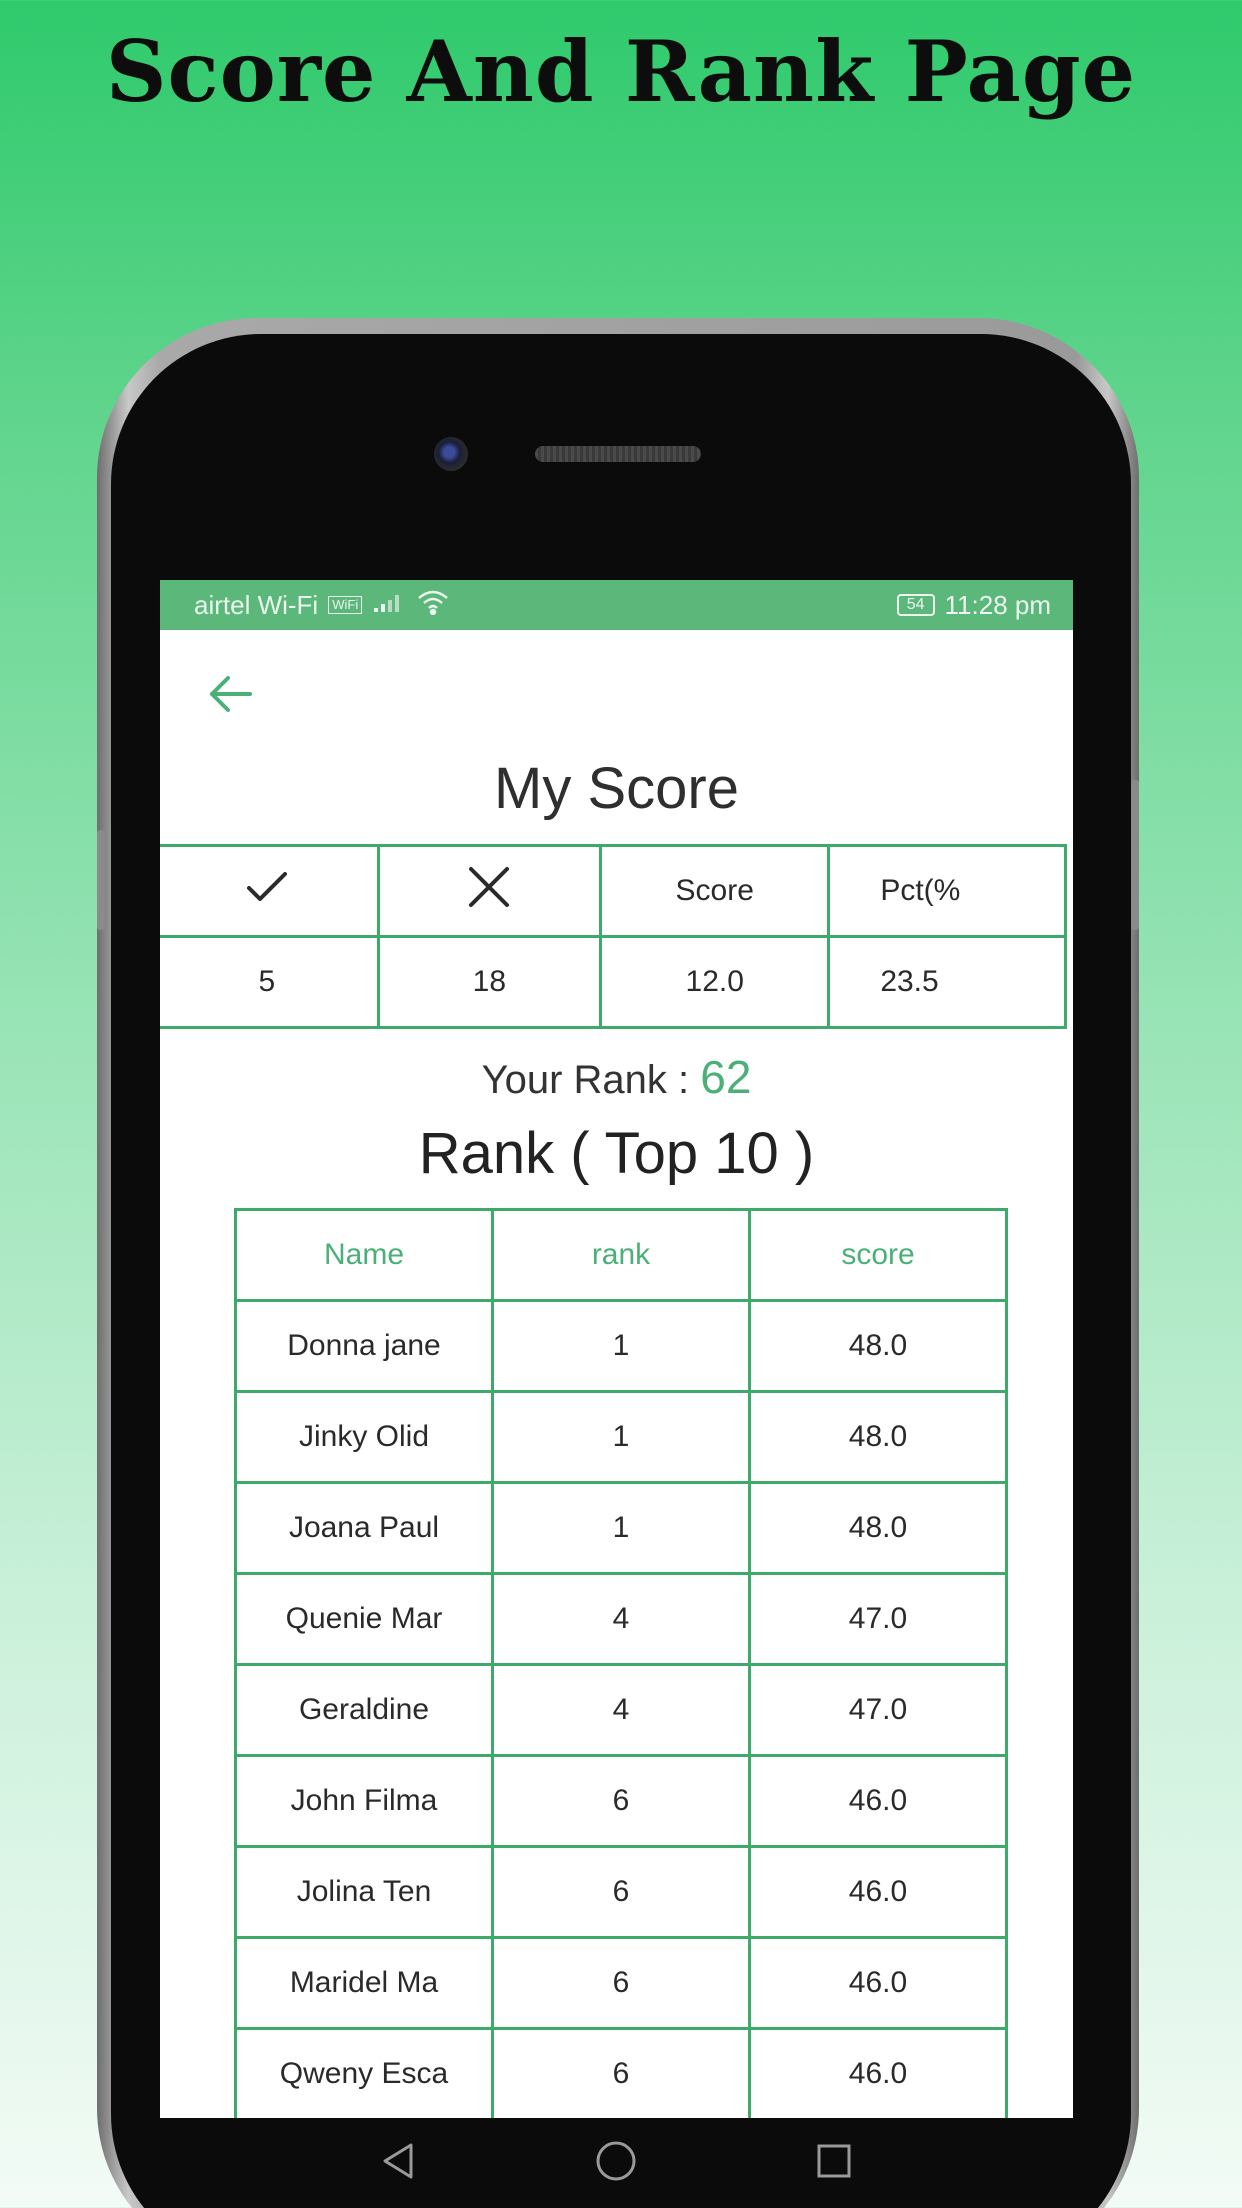 Image resolution: width=1242 pixels, height=2208 pixels. Describe the element at coordinates (364, 1801) in the screenshot. I see `row-name: John Filma` at that location.